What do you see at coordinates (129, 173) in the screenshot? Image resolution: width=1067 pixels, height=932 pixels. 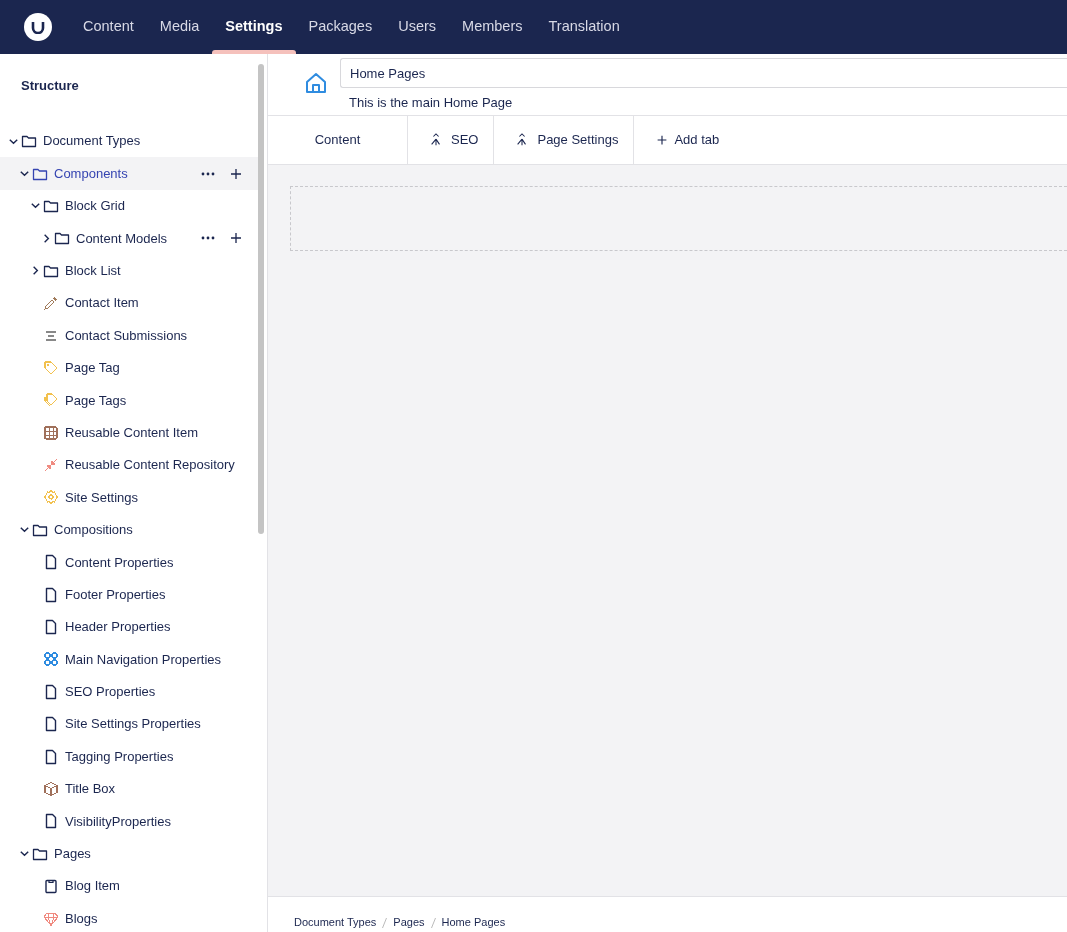 I see `tree-item: Components` at bounding box center [129, 173].